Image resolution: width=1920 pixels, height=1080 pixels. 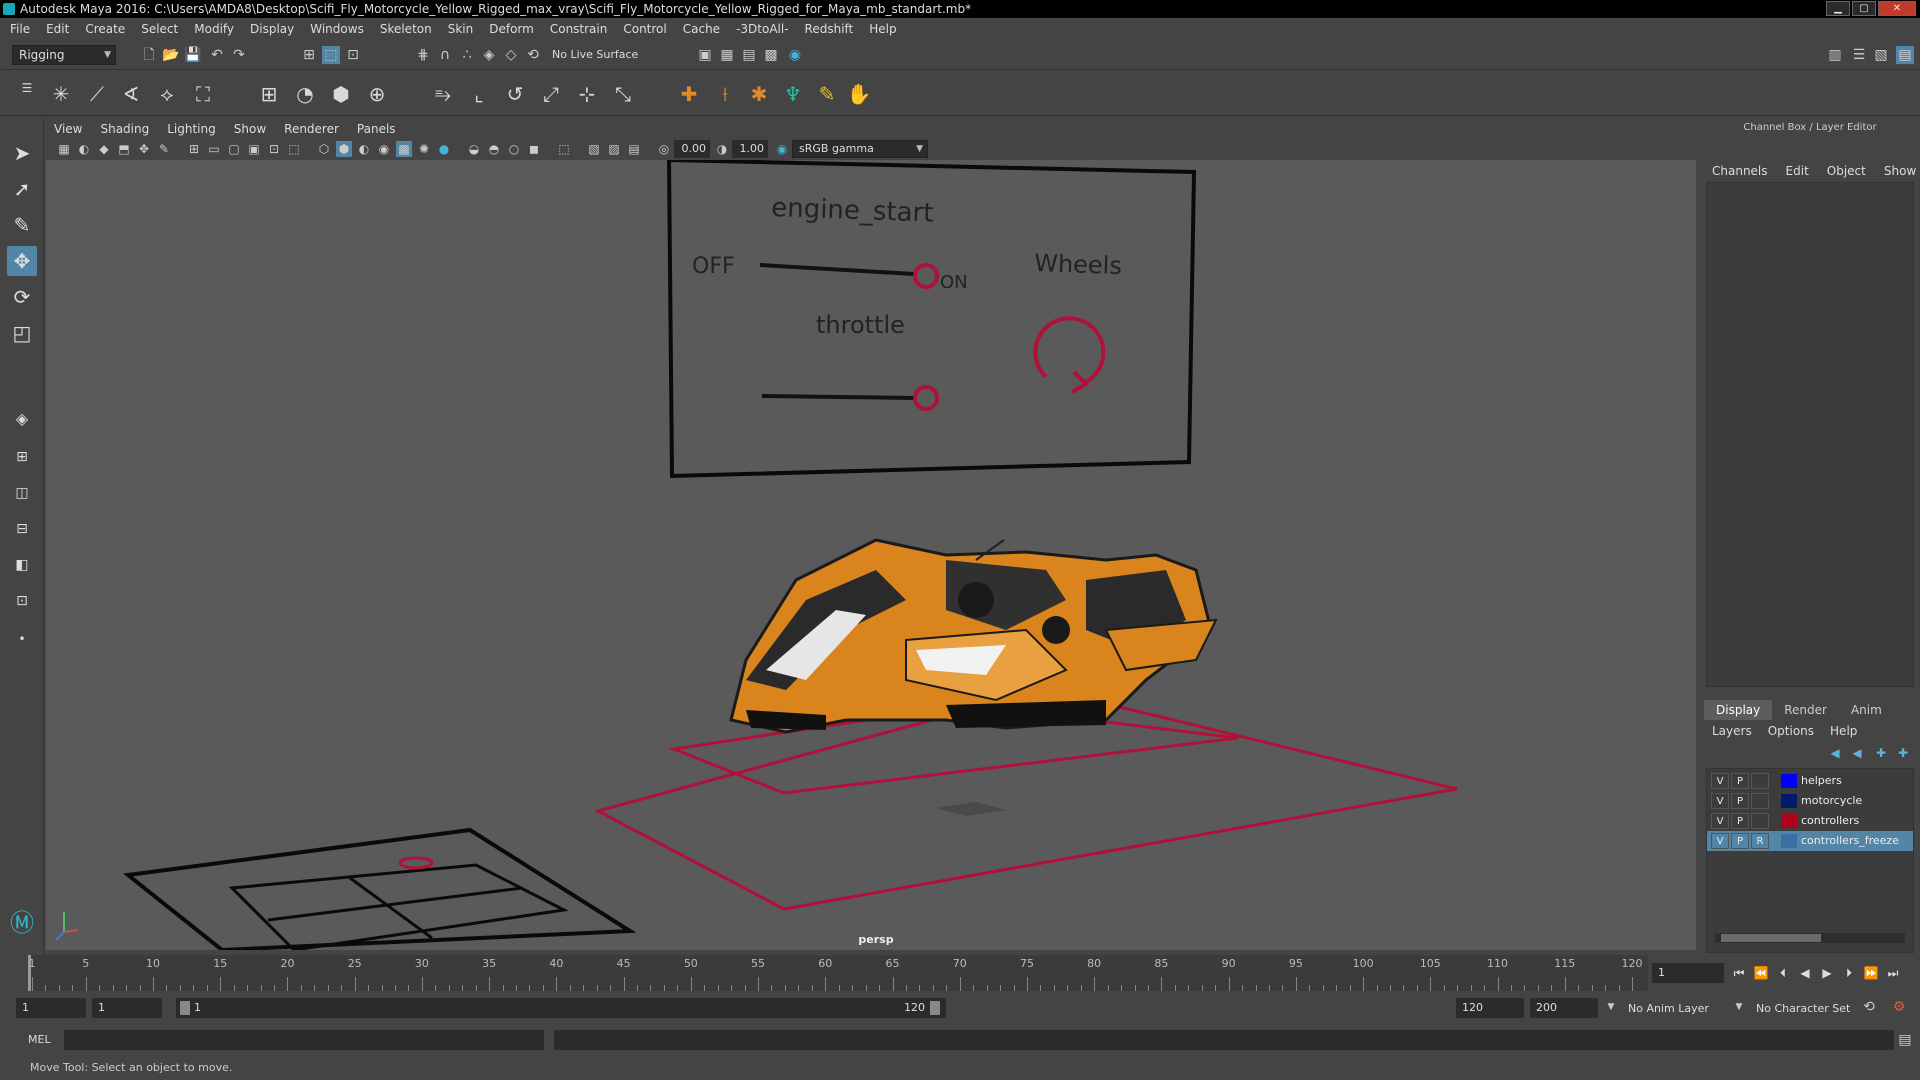 I want to click on tab-anim: Anim, so click(x=1866, y=710).